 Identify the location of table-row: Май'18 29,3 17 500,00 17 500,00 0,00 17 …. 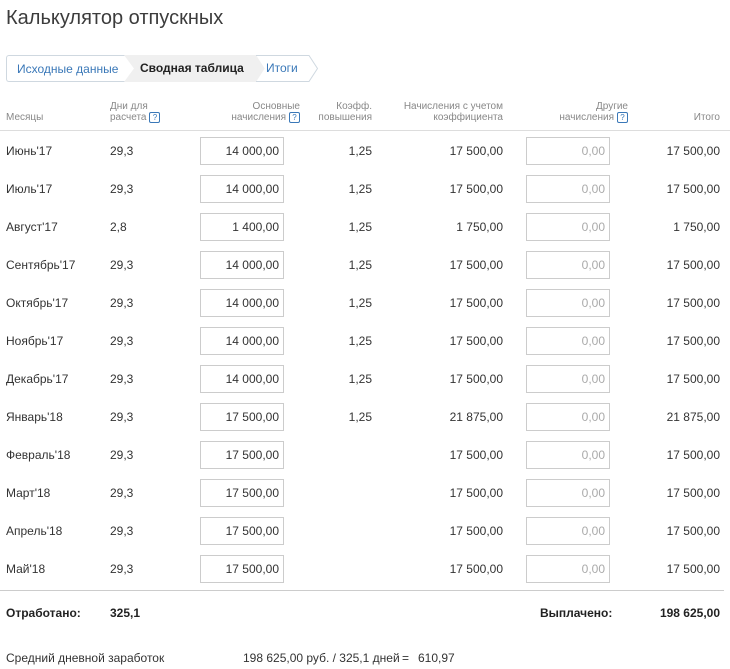
(365, 569).